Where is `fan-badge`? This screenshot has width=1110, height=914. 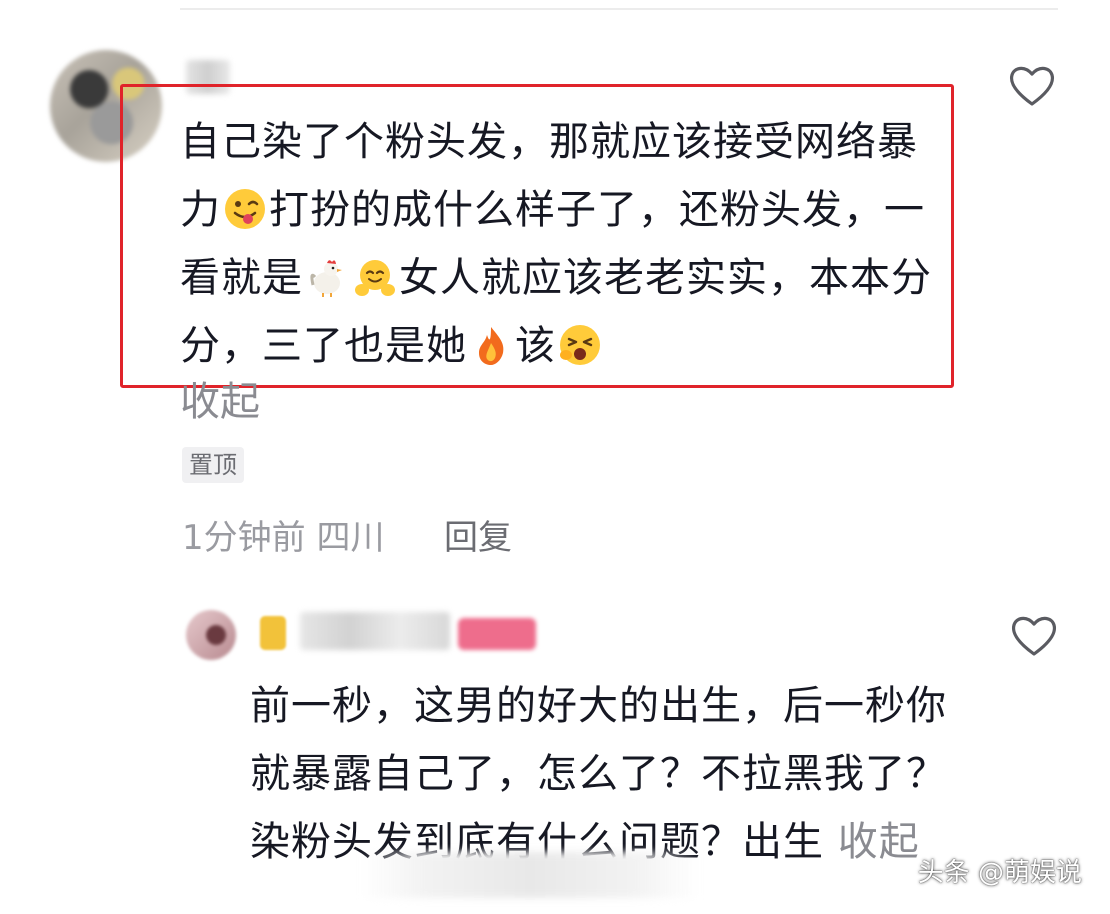
fan-badge is located at coordinates (497, 634).